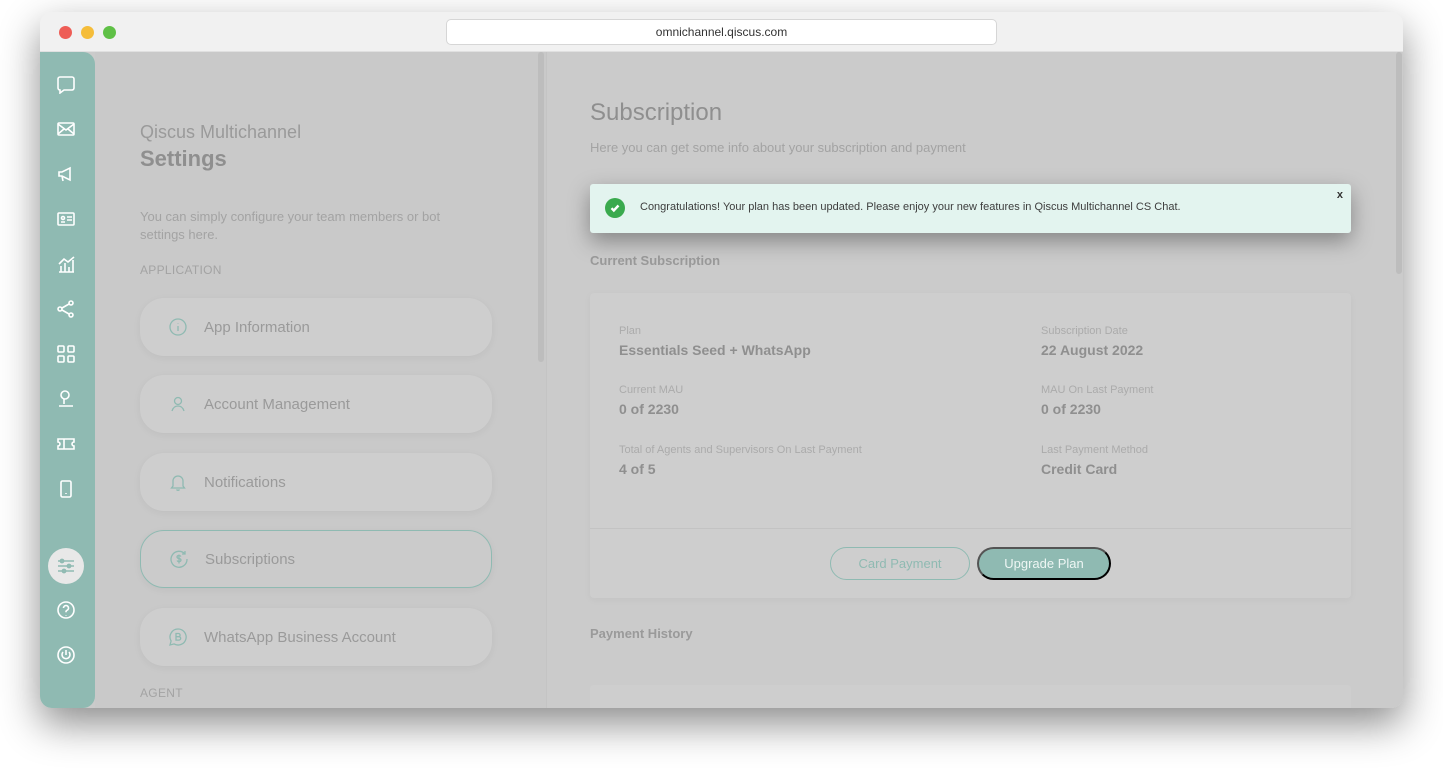 This screenshot has height=768, width=1443. What do you see at coordinates (66, 610) in the screenshot?
I see `help-icon` at bounding box center [66, 610].